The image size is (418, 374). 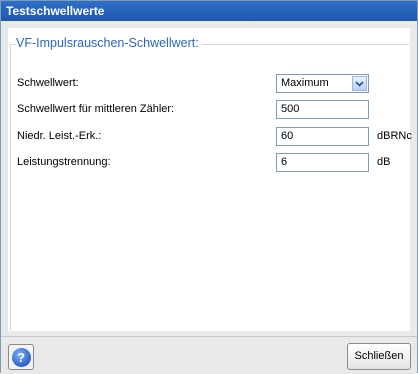 What do you see at coordinates (379, 356) in the screenshot?
I see `close-button: Schließen` at bounding box center [379, 356].